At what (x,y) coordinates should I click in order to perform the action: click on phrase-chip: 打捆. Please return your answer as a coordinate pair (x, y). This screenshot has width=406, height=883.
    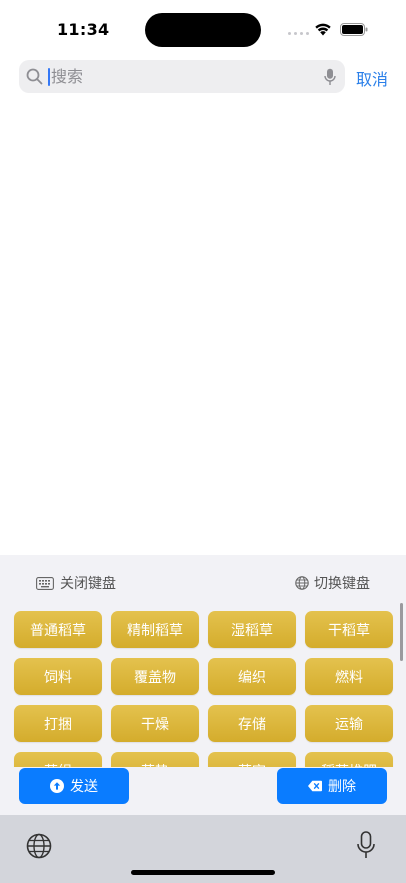
    Looking at the image, I should click on (58, 723).